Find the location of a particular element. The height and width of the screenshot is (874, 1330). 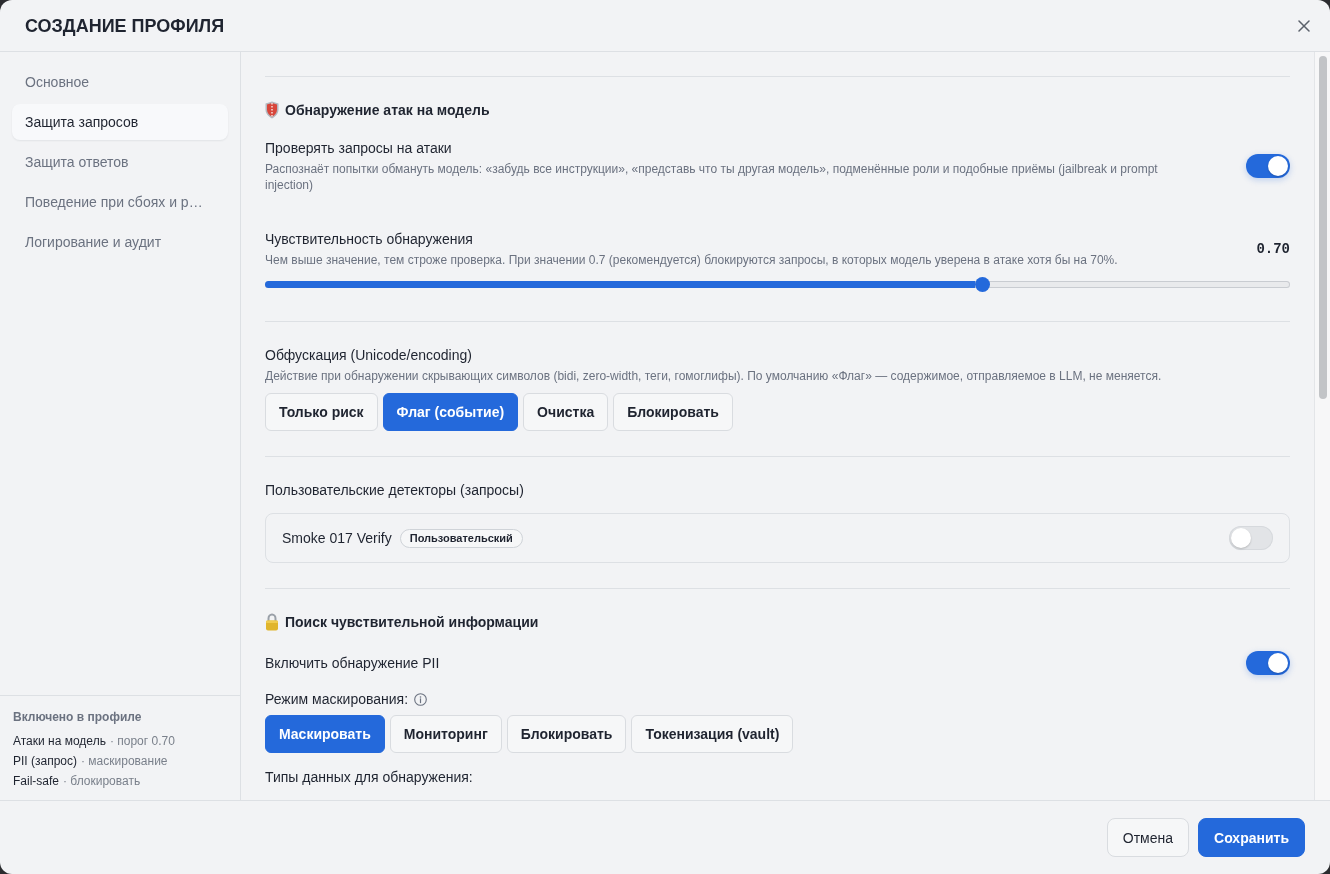

option-button: Маскировать is located at coordinates (325, 734).